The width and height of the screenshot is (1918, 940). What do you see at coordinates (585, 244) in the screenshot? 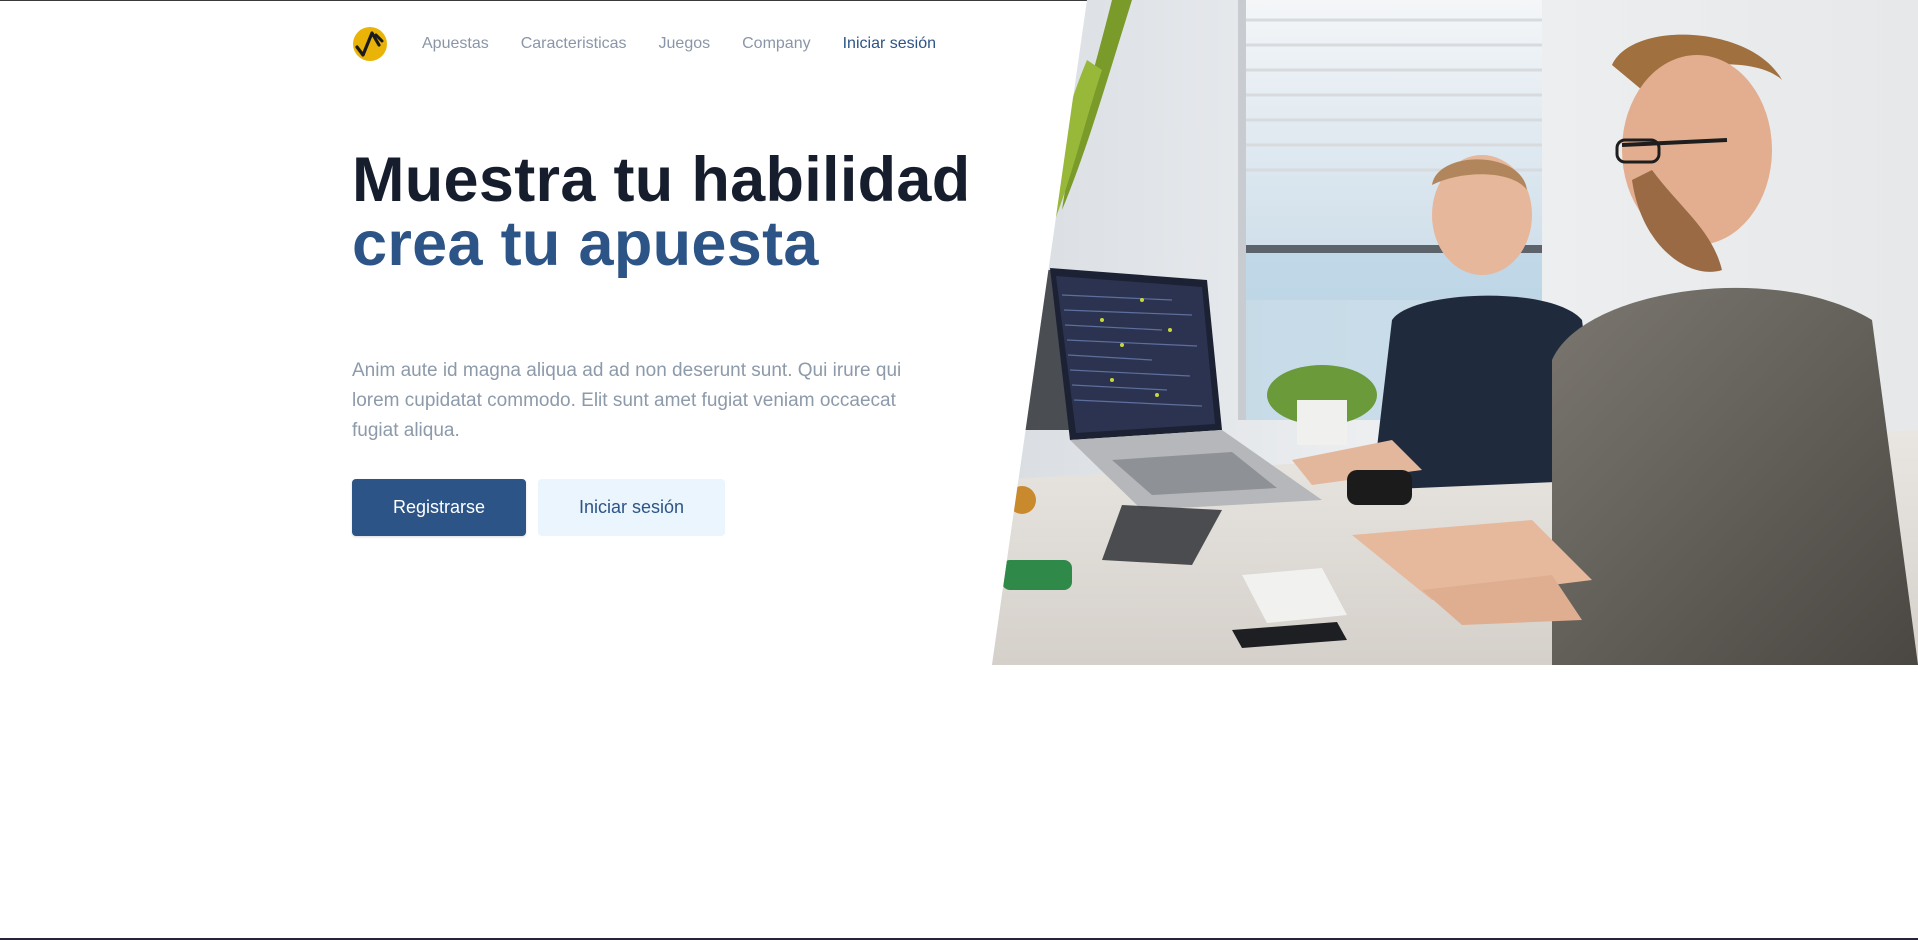
I see `hero-title-accent: crea tu apuesta` at bounding box center [585, 244].